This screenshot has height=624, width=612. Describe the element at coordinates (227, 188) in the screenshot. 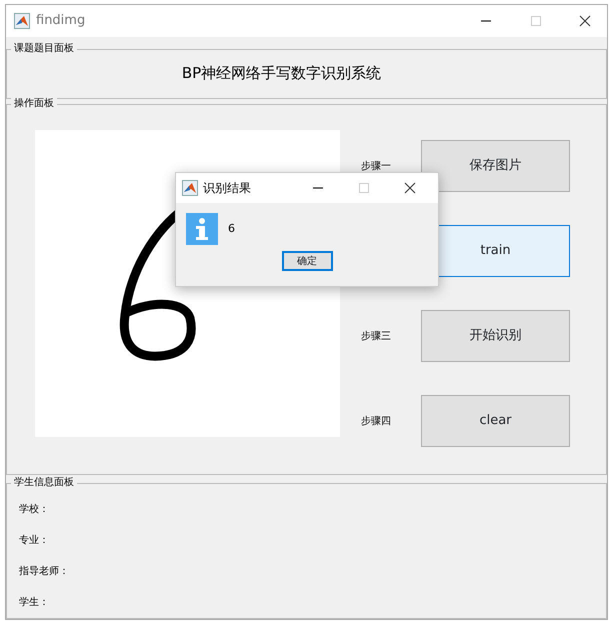

I see `dialog-title: 识别结果` at that location.